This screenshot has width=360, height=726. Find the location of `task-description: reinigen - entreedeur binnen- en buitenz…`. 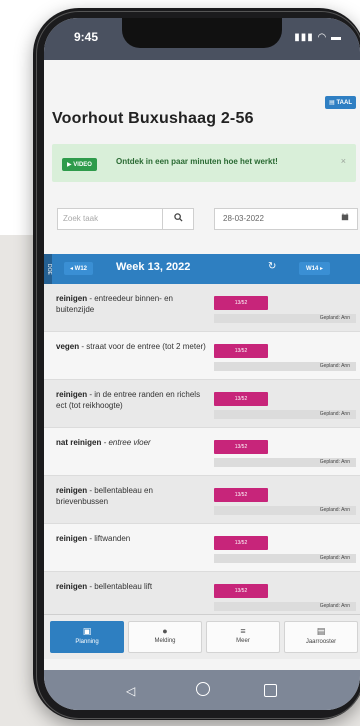

task-description: reinigen - entreedeur binnen- en buitenz… is located at coordinates (131, 304).